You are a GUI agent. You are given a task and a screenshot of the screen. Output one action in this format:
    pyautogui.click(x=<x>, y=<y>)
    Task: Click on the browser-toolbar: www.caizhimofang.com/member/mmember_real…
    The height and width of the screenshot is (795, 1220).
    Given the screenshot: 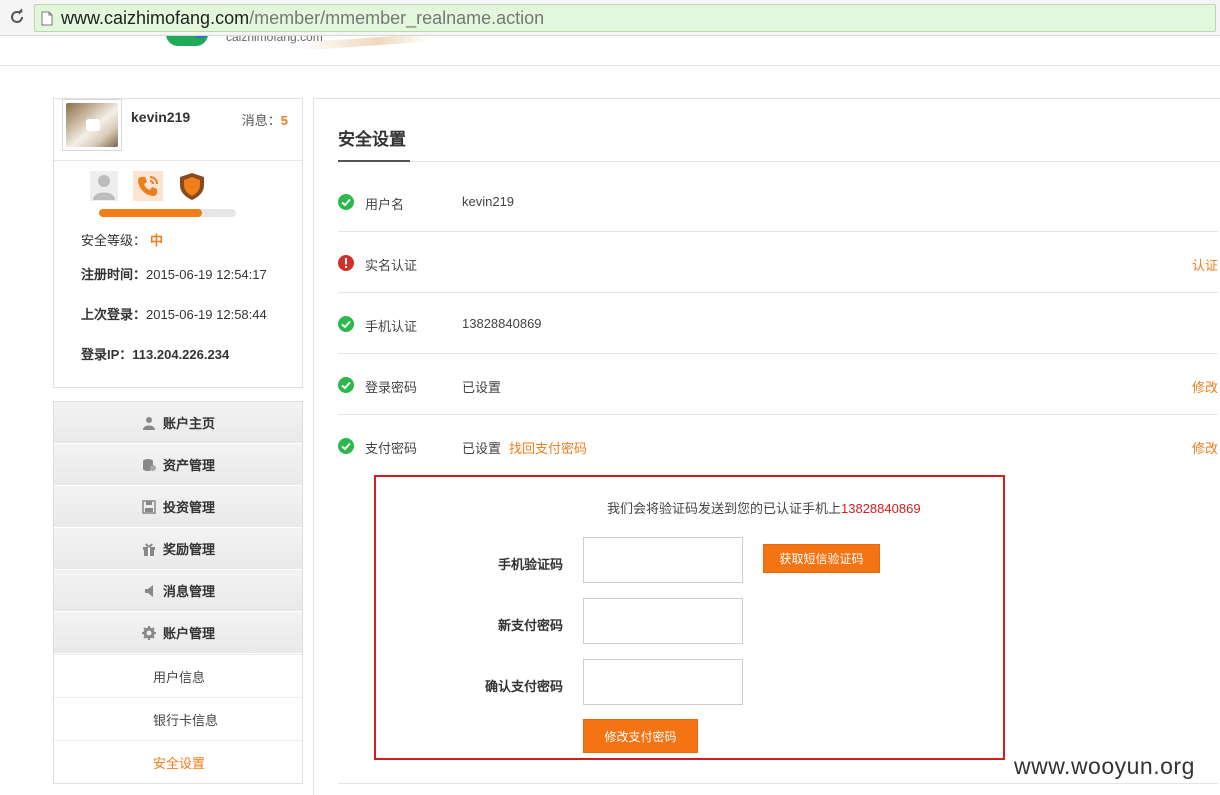 What is the action you would take?
    pyautogui.click(x=610, y=18)
    